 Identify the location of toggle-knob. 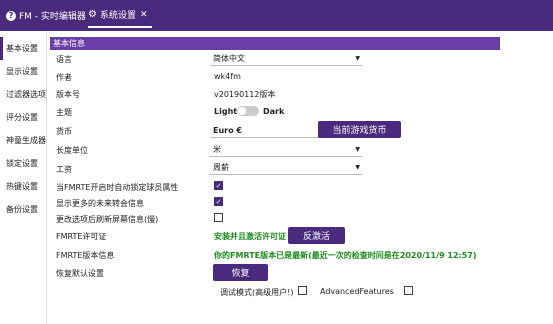
(242, 111).